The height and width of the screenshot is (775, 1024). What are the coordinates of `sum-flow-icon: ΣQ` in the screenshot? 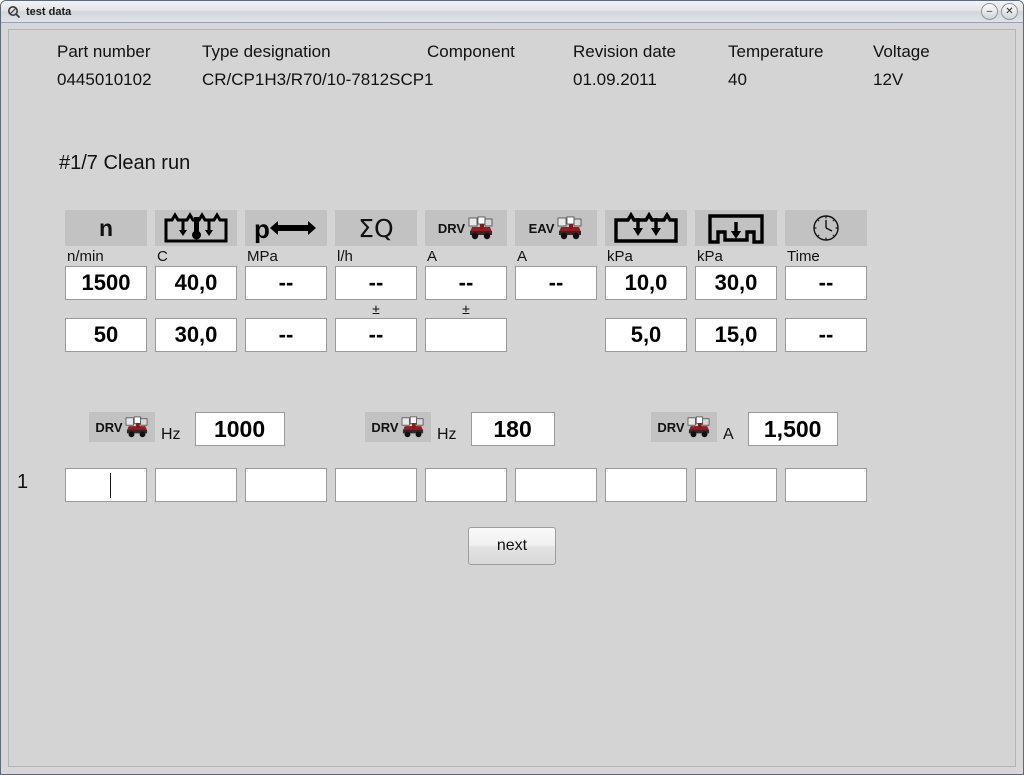 It's located at (376, 228).